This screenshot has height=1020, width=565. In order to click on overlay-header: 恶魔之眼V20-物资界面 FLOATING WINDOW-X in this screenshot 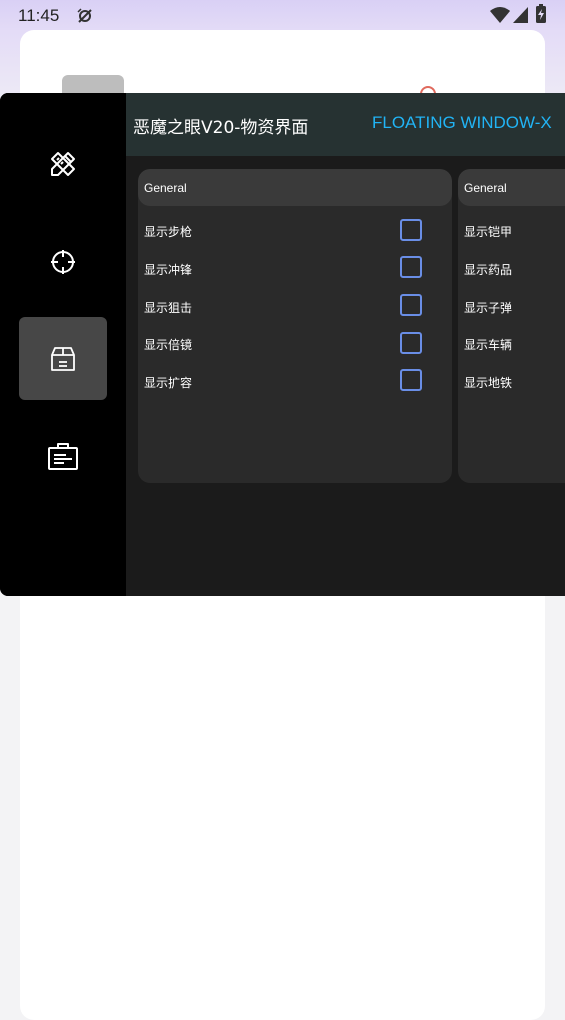, I will do `click(345, 124)`.